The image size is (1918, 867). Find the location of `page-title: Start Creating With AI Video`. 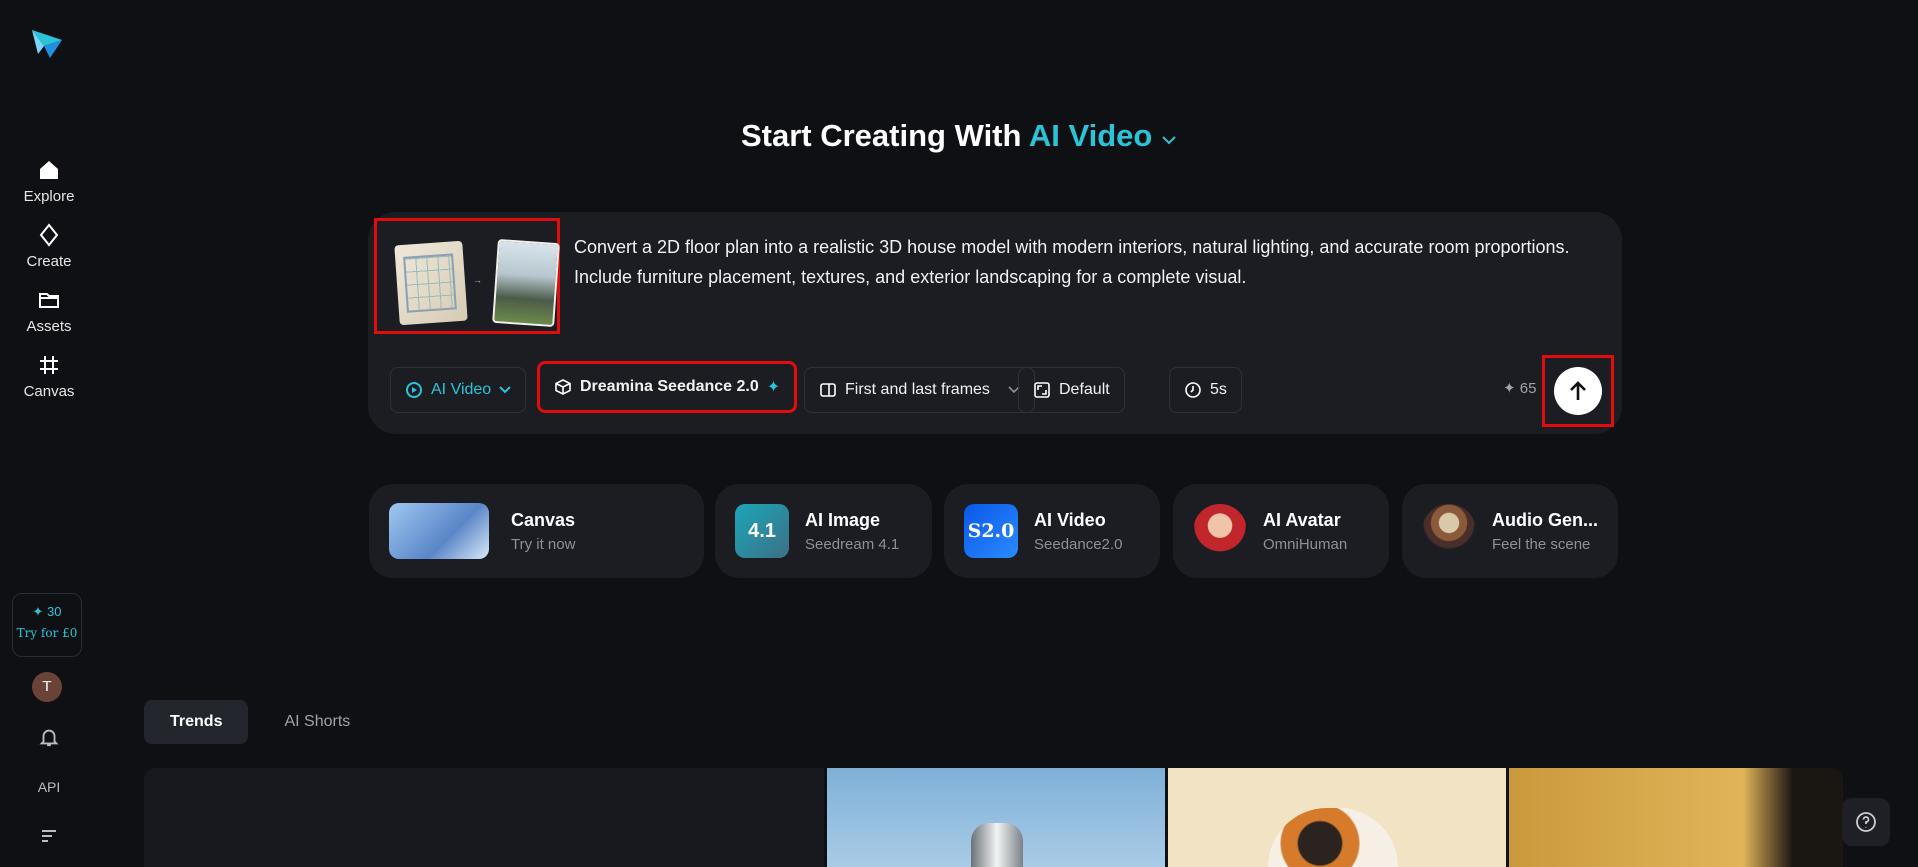

page-title: Start Creating With AI Video is located at coordinates (959, 136).